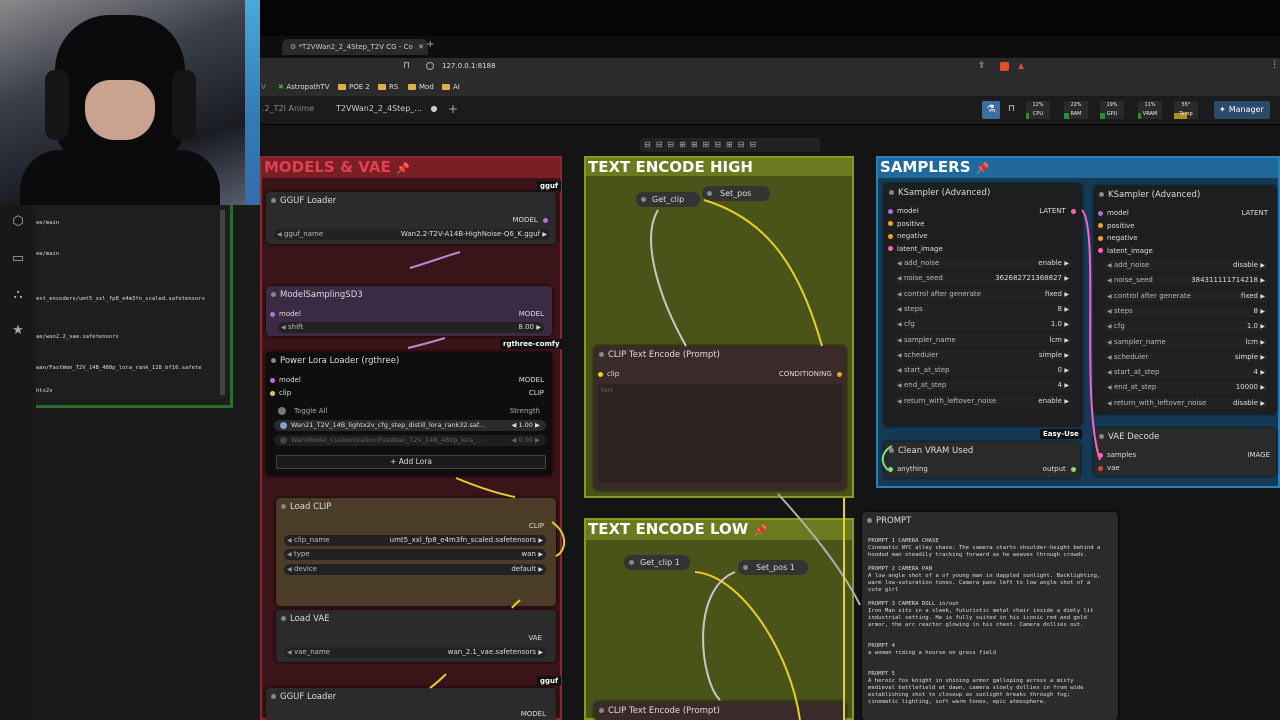 The width and height of the screenshot is (1280, 720). What do you see at coordinates (18, 295) in the screenshot?
I see `nodes-icon: ⛬` at bounding box center [18, 295].